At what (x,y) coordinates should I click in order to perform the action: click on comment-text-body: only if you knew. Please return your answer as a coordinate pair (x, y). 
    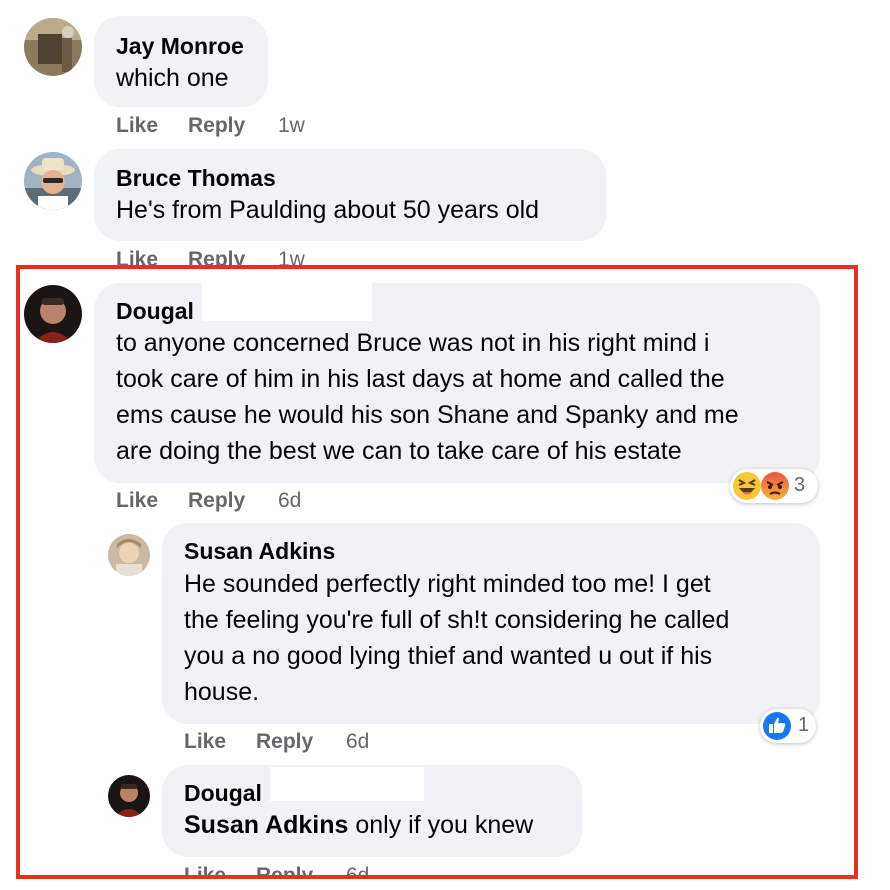
    Looking at the image, I should click on (441, 825).